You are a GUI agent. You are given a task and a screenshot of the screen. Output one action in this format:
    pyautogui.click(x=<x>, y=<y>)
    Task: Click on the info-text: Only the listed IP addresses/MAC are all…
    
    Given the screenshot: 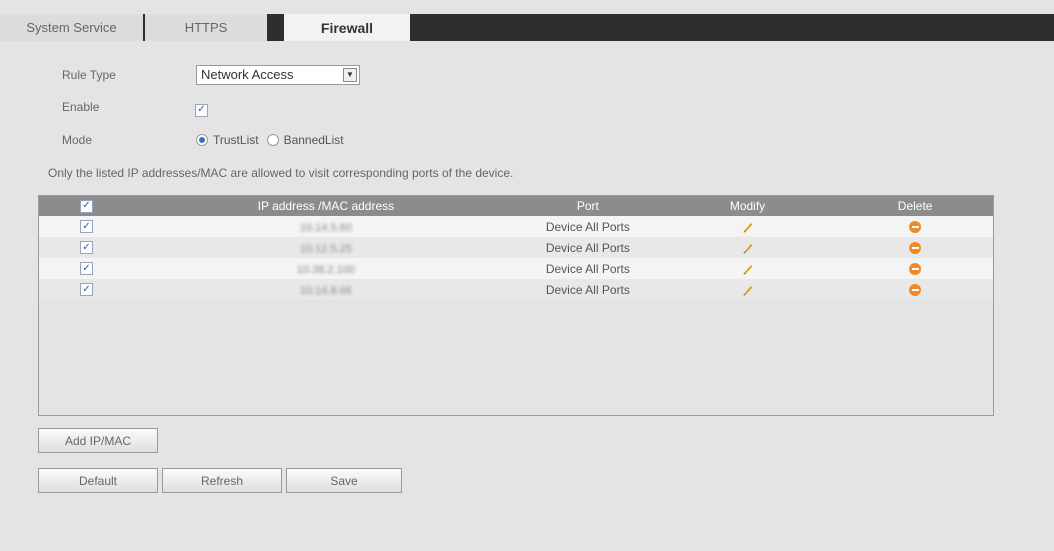 What is the action you would take?
    pyautogui.click(x=281, y=173)
    